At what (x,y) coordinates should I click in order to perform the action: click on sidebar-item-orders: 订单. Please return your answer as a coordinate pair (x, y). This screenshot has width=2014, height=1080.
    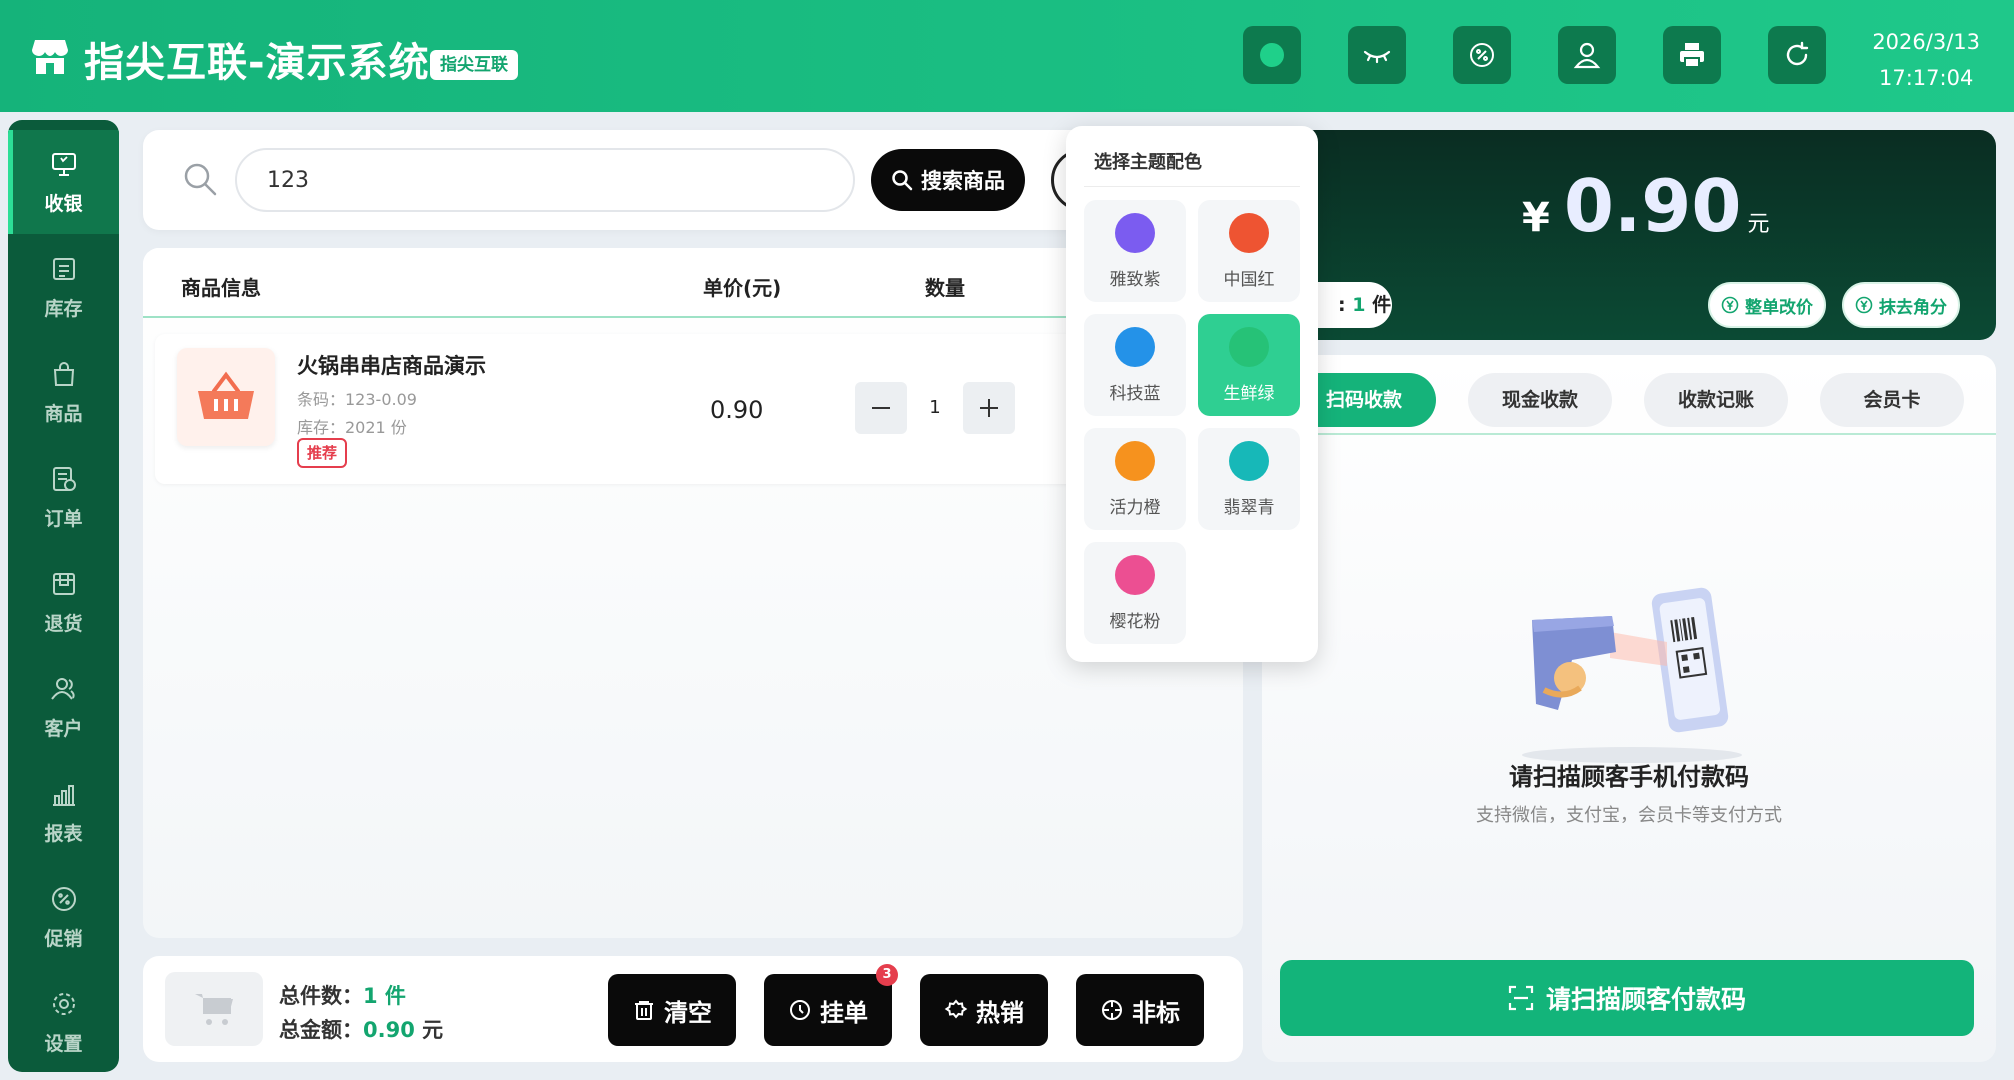
    Looking at the image, I should click on (63, 497).